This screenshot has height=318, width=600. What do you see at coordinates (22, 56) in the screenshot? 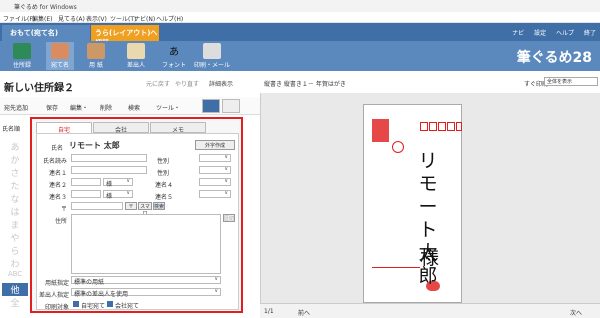
I see `address-book-button: 住所録` at bounding box center [22, 56].